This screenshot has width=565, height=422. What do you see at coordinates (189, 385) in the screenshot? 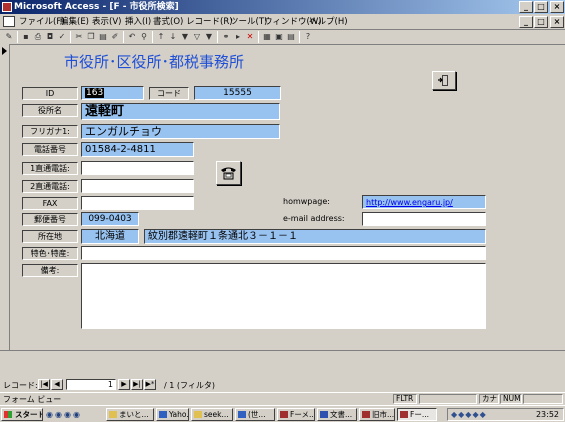
I see `record-total: / 1 (フィルタ)` at bounding box center [189, 385].